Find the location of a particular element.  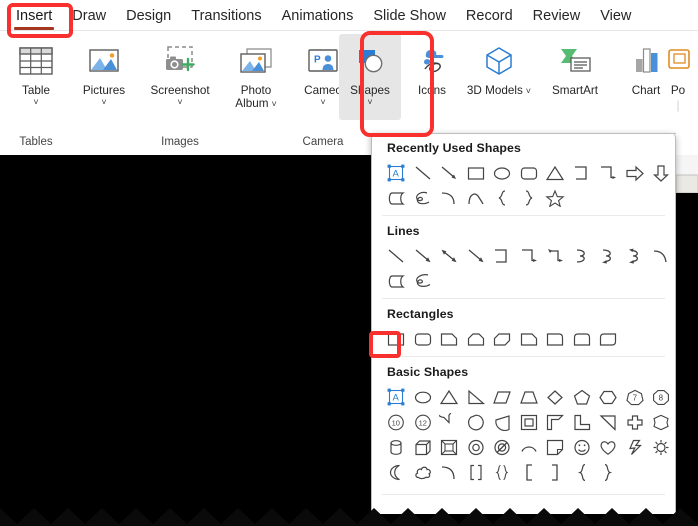

shape-star-5-point is located at coordinates (555, 197).